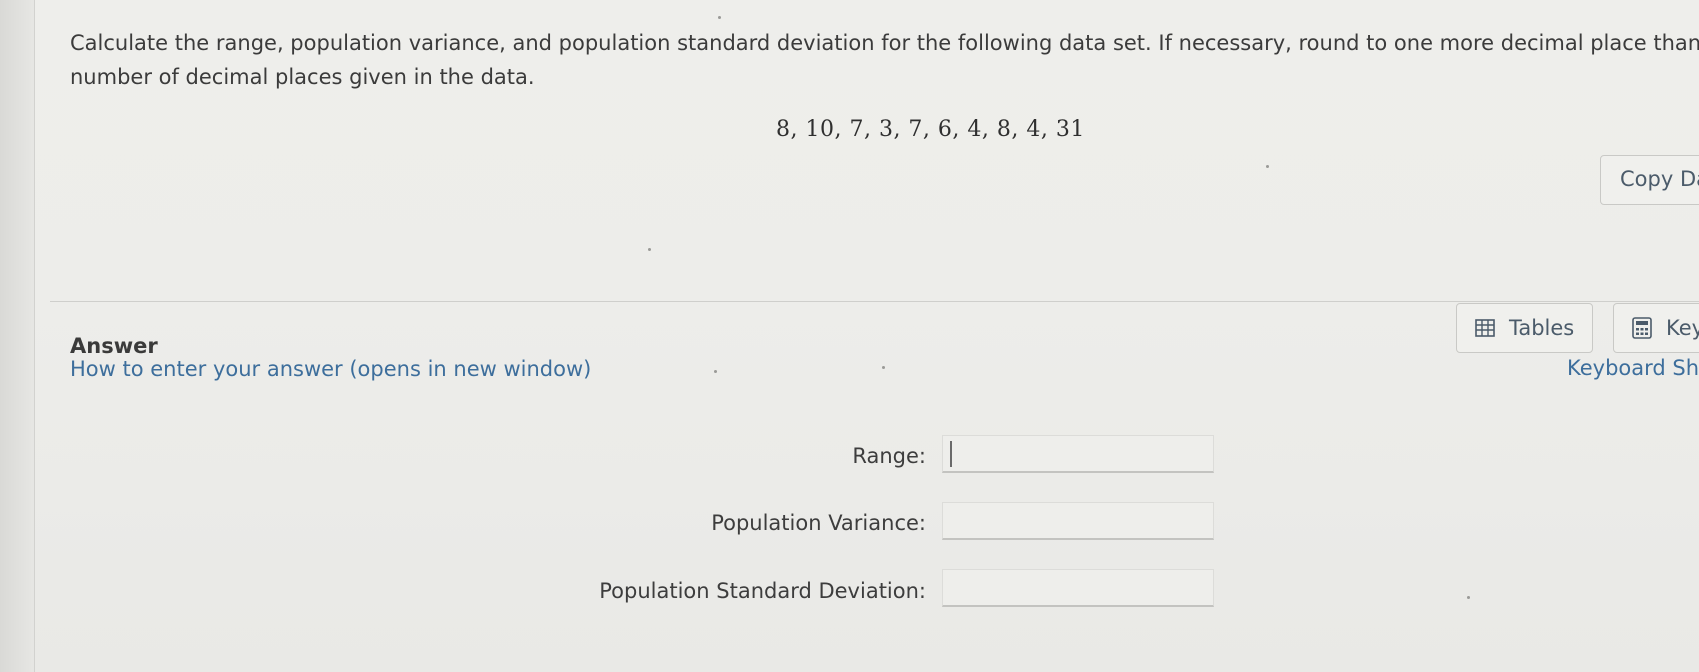 Image resolution: width=1699 pixels, height=672 pixels. I want to click on range-label: Range:, so click(889, 456).